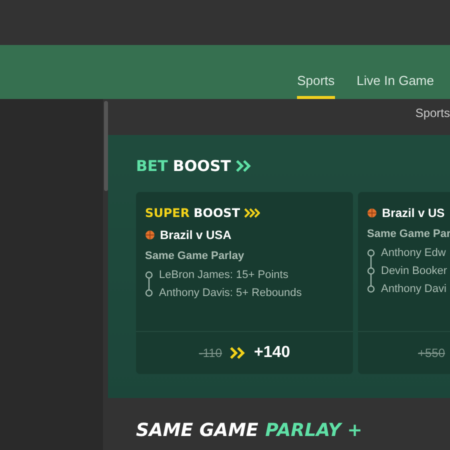 This screenshot has height=450, width=450. I want to click on leg-text: Devin Booker, so click(414, 271).